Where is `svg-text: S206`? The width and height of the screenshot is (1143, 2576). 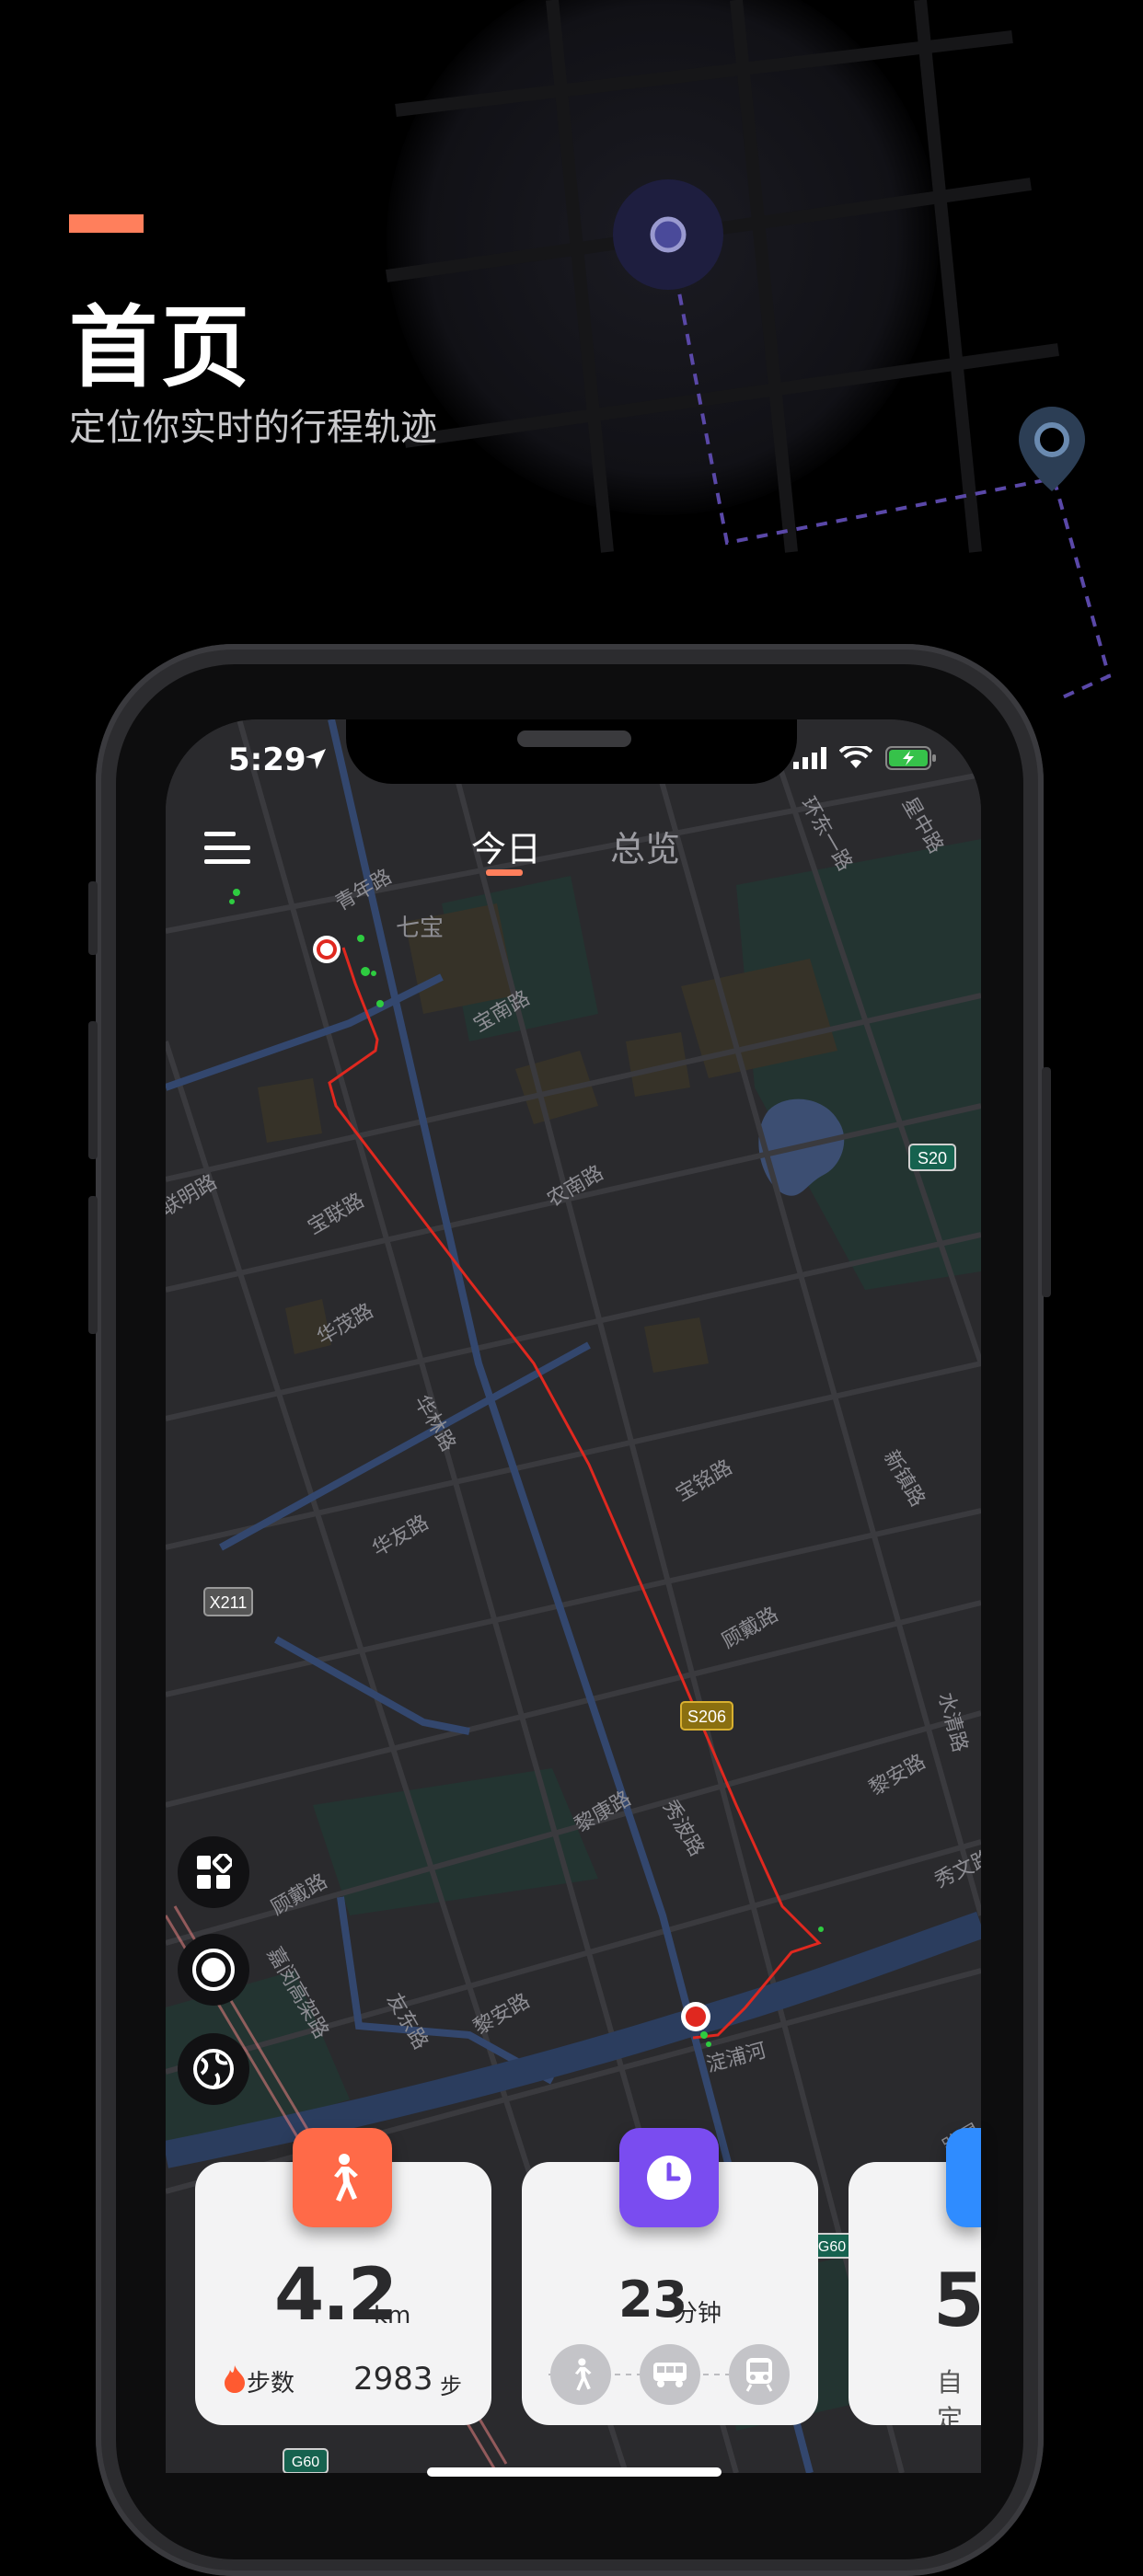 svg-text: S206 is located at coordinates (706, 1717).